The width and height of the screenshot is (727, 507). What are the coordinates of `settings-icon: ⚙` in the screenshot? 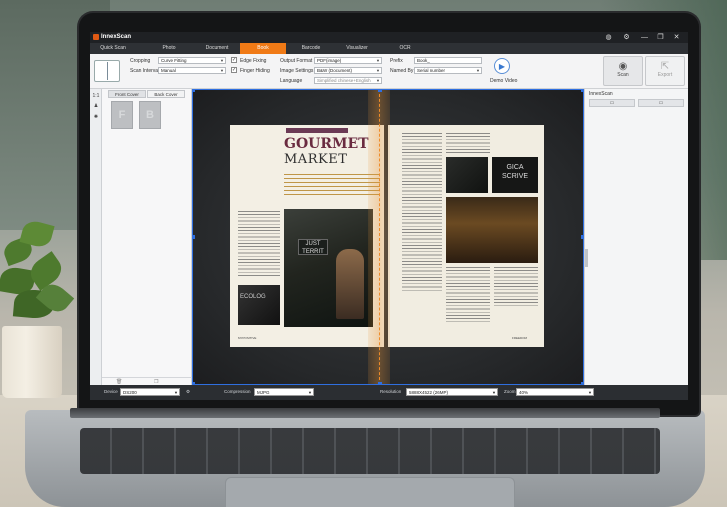 It's located at (626, 37).